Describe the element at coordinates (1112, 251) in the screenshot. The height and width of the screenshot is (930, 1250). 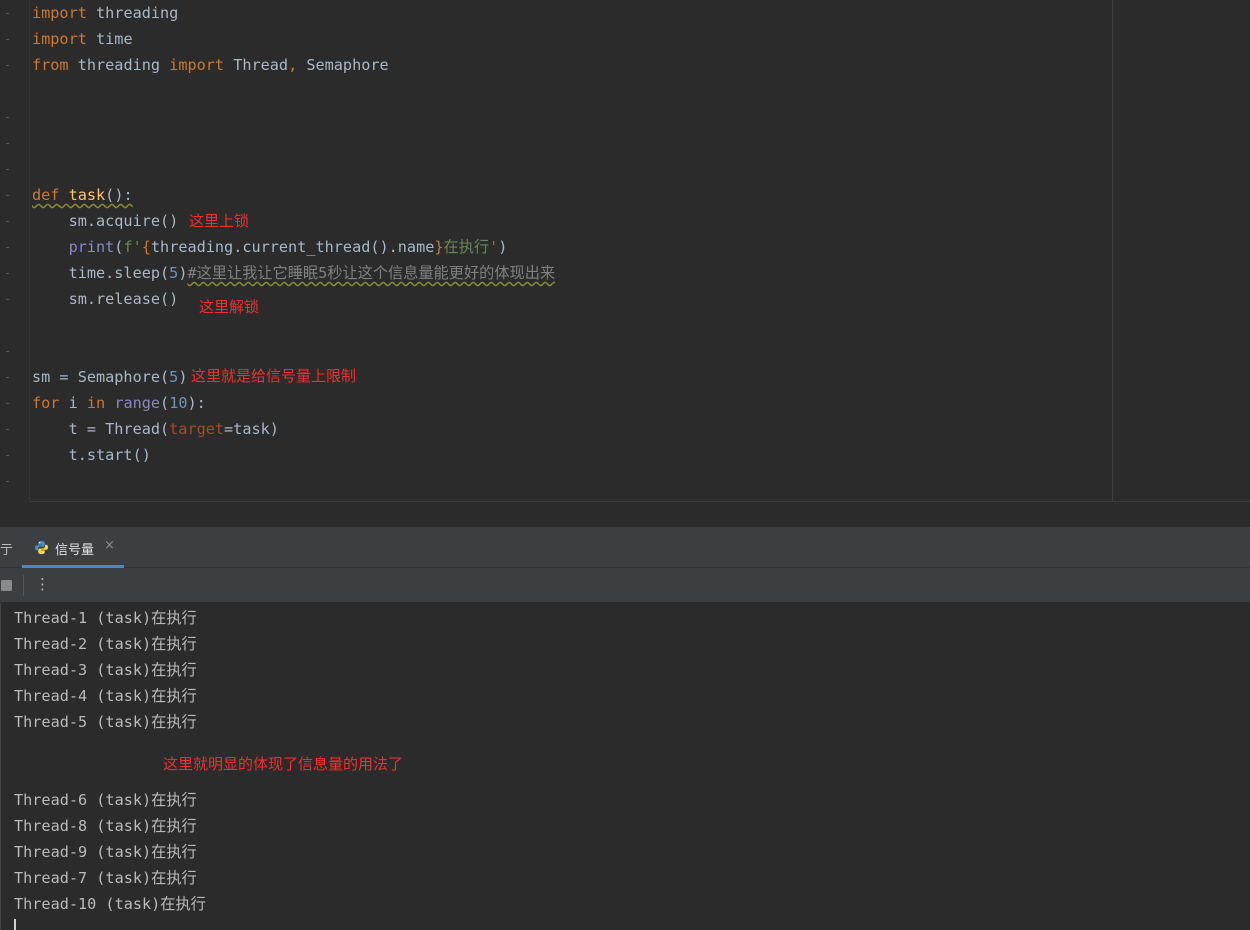
I see `right-margin-guide` at that location.